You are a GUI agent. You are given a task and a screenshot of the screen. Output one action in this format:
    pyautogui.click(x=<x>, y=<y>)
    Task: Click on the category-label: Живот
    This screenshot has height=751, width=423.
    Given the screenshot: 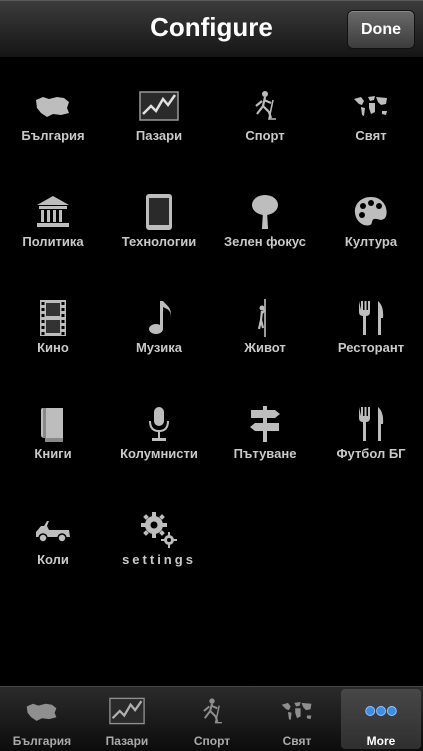 What is the action you would take?
    pyautogui.click(x=265, y=347)
    